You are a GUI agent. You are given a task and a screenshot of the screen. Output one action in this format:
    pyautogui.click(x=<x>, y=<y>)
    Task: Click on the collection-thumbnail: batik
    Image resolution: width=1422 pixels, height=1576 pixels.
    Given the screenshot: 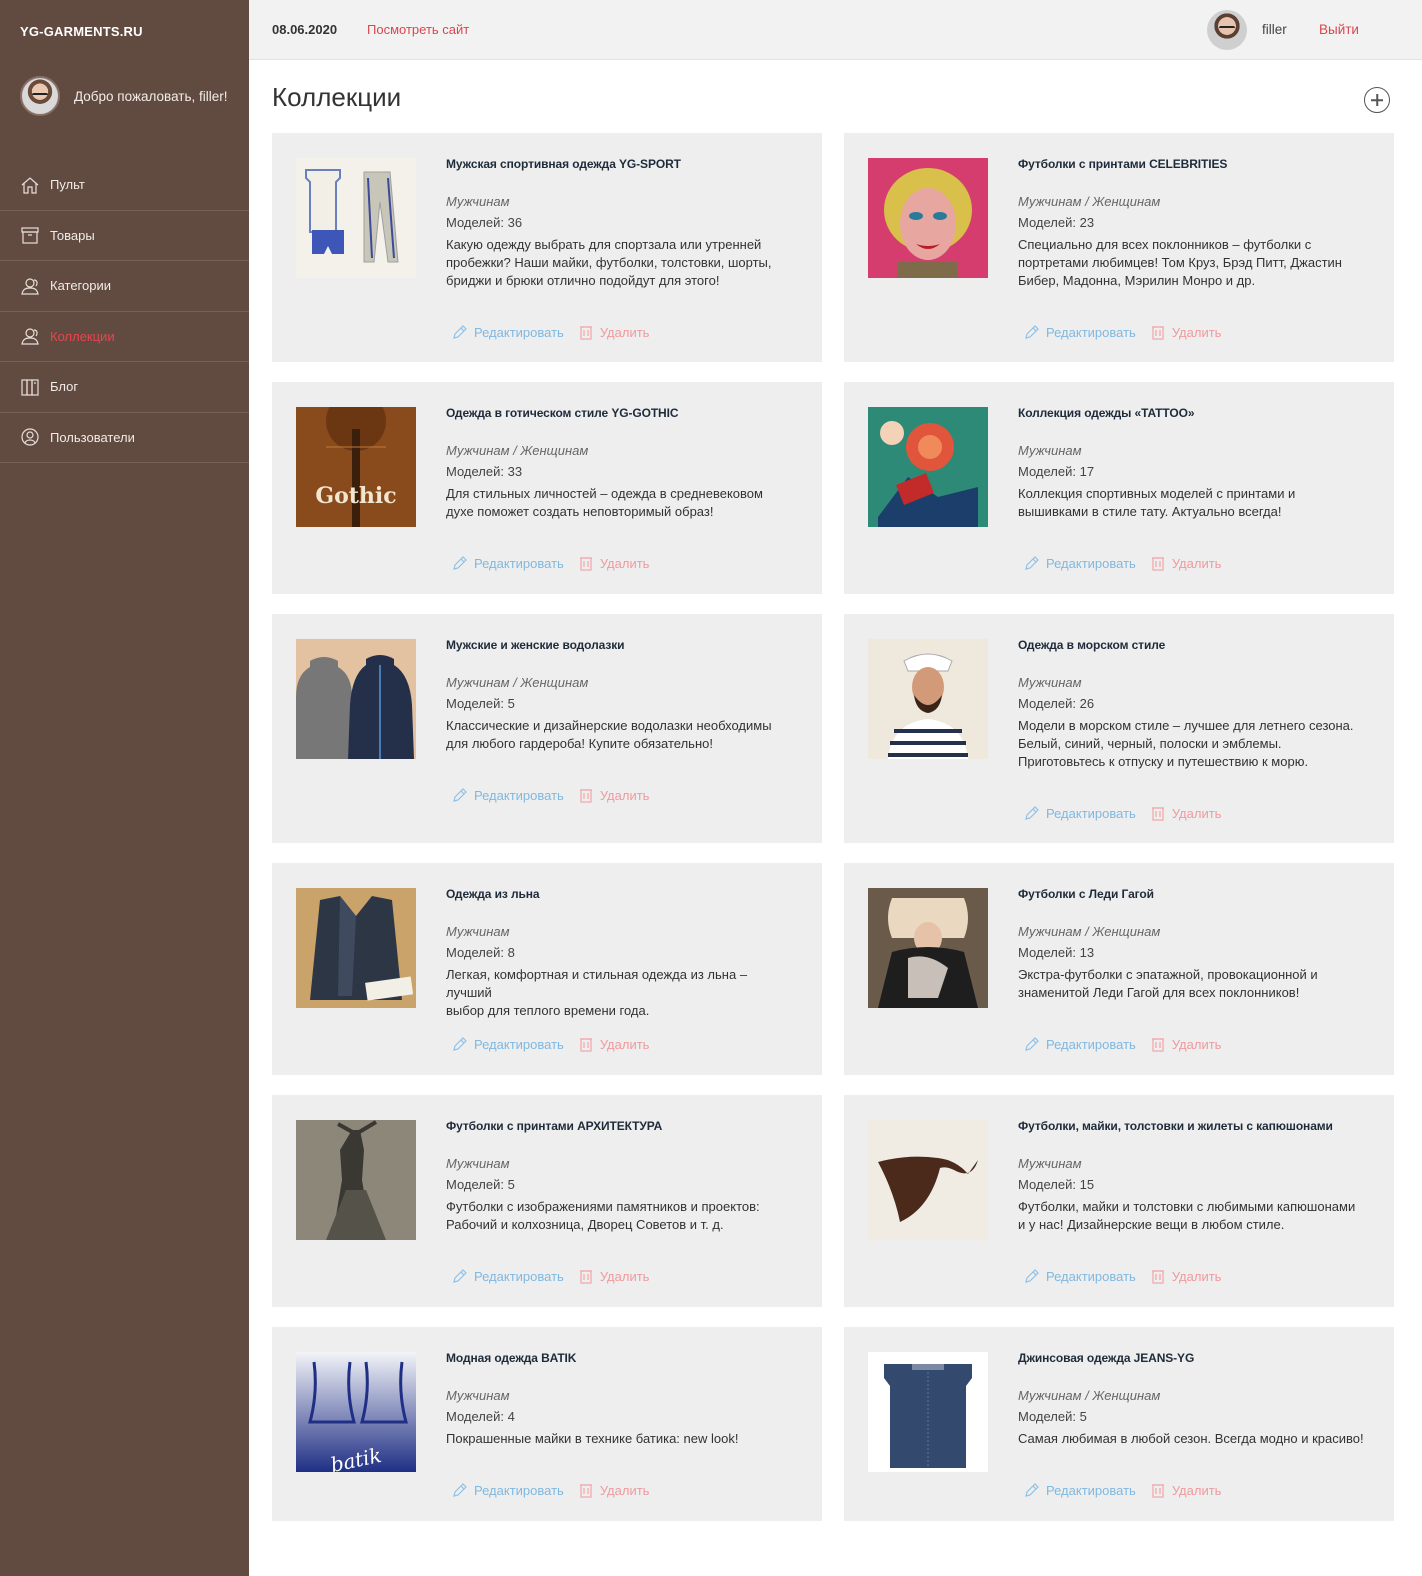 What is the action you would take?
    pyautogui.click(x=356, y=1412)
    